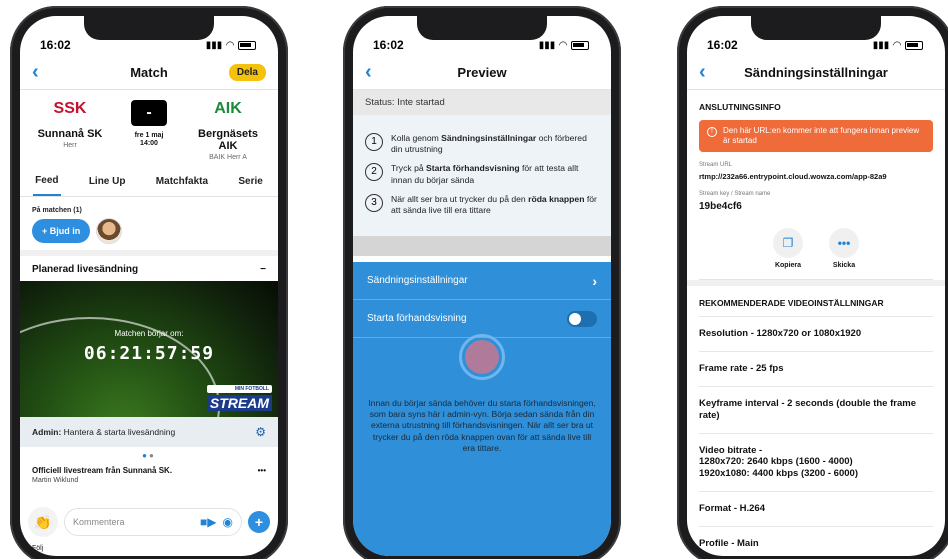 This screenshot has width=948, height=559. What do you see at coordinates (816, 72) in the screenshot?
I see `page-title: Sändningsinställningar` at bounding box center [816, 72].